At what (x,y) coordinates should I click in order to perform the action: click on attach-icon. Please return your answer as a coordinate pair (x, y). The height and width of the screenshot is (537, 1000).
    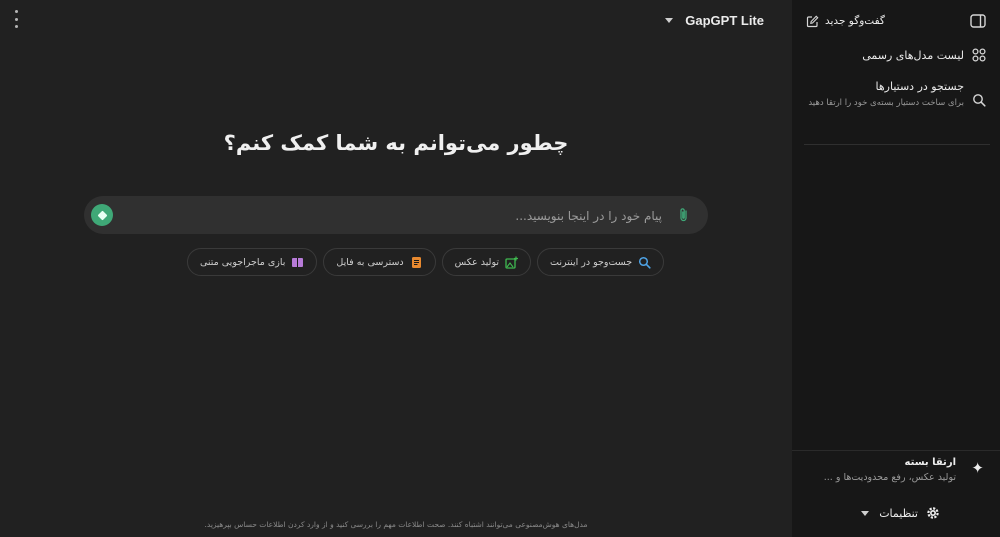
    Looking at the image, I should click on (684, 215).